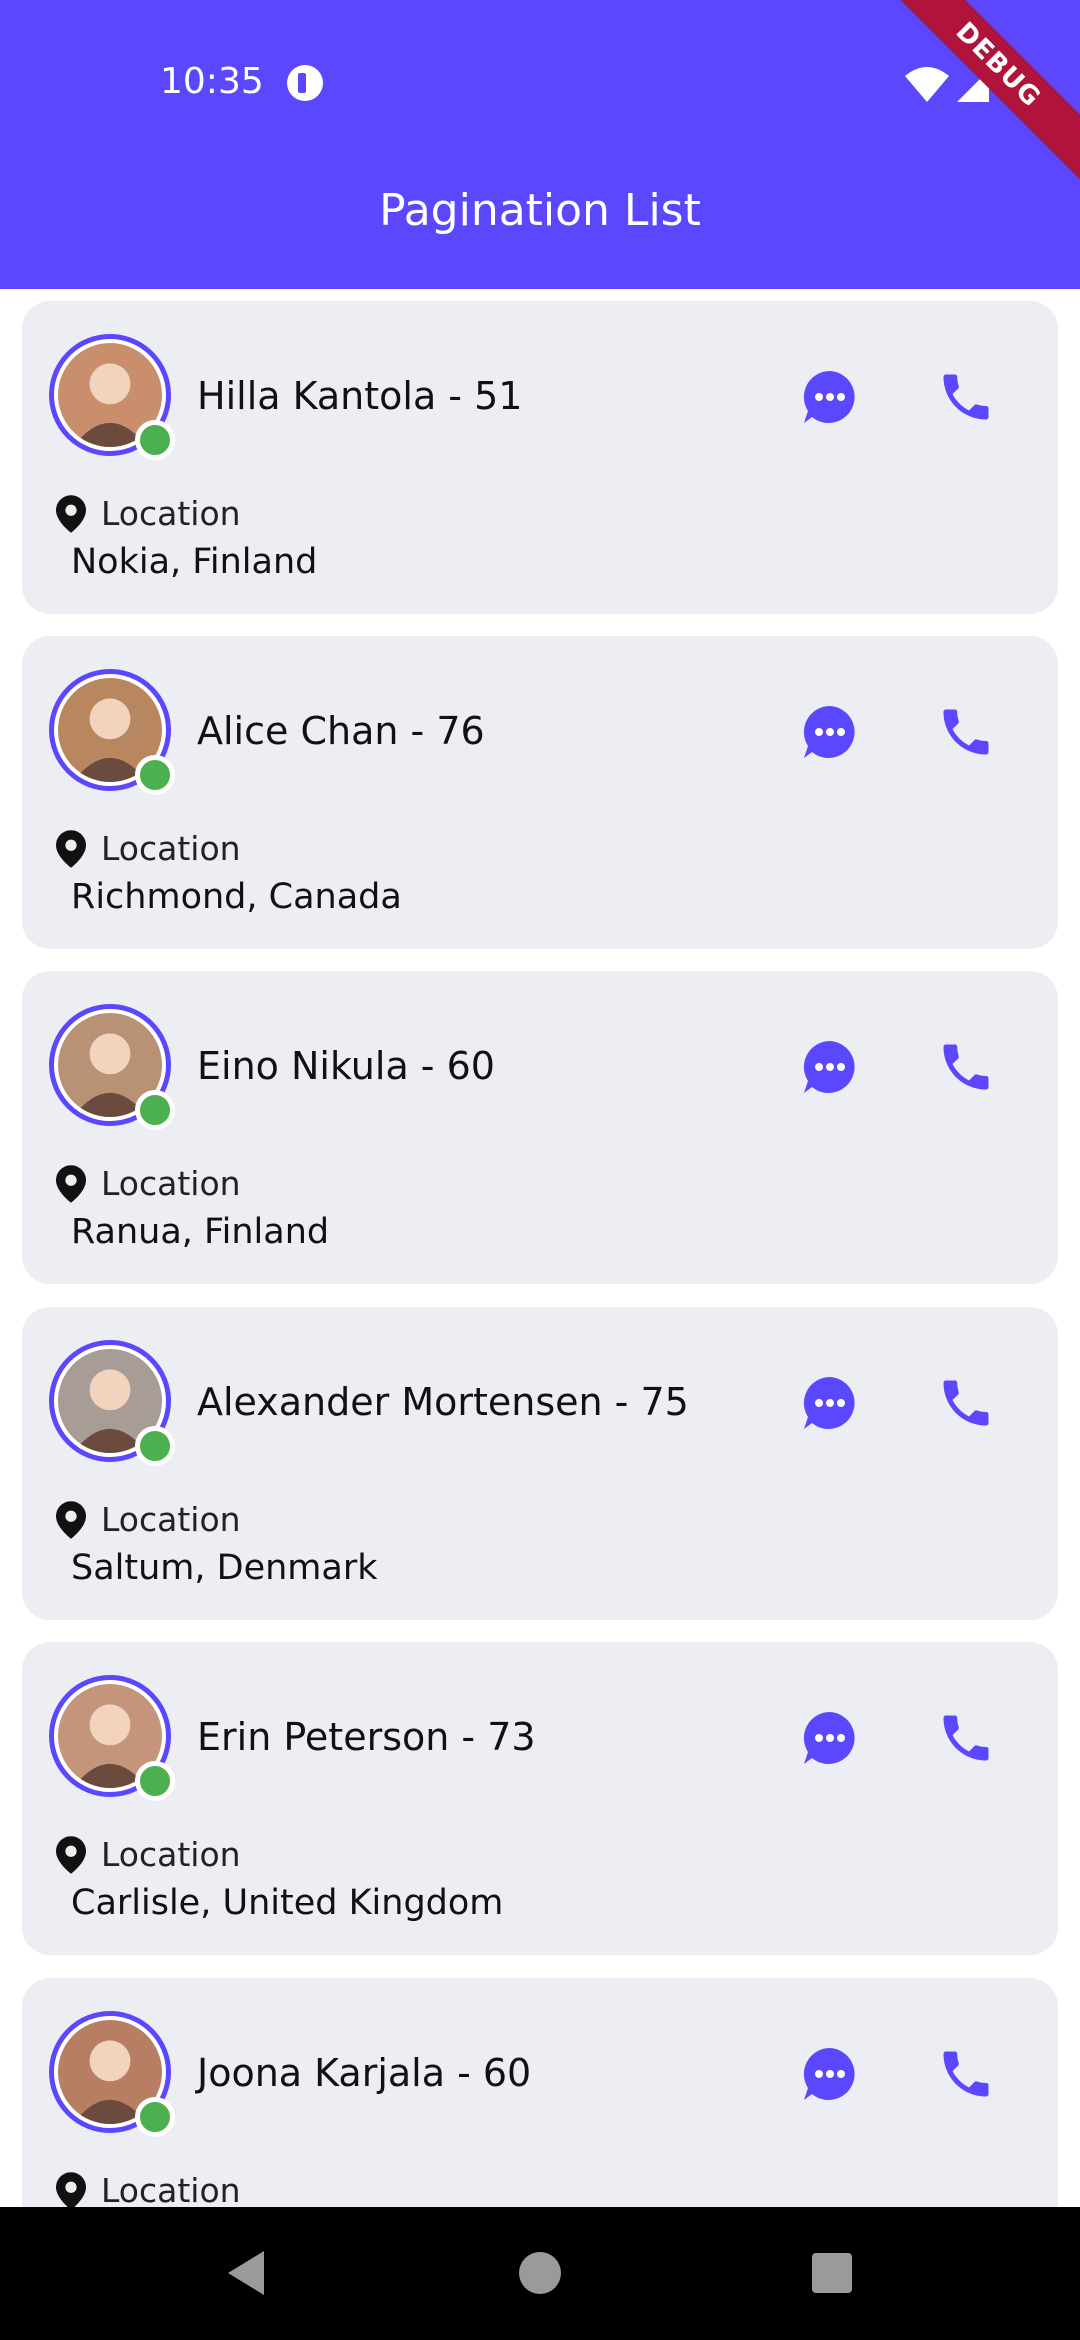 This screenshot has height=2340, width=1080. Describe the element at coordinates (540, 84) in the screenshot. I see `status-bar: 10:35` at that location.